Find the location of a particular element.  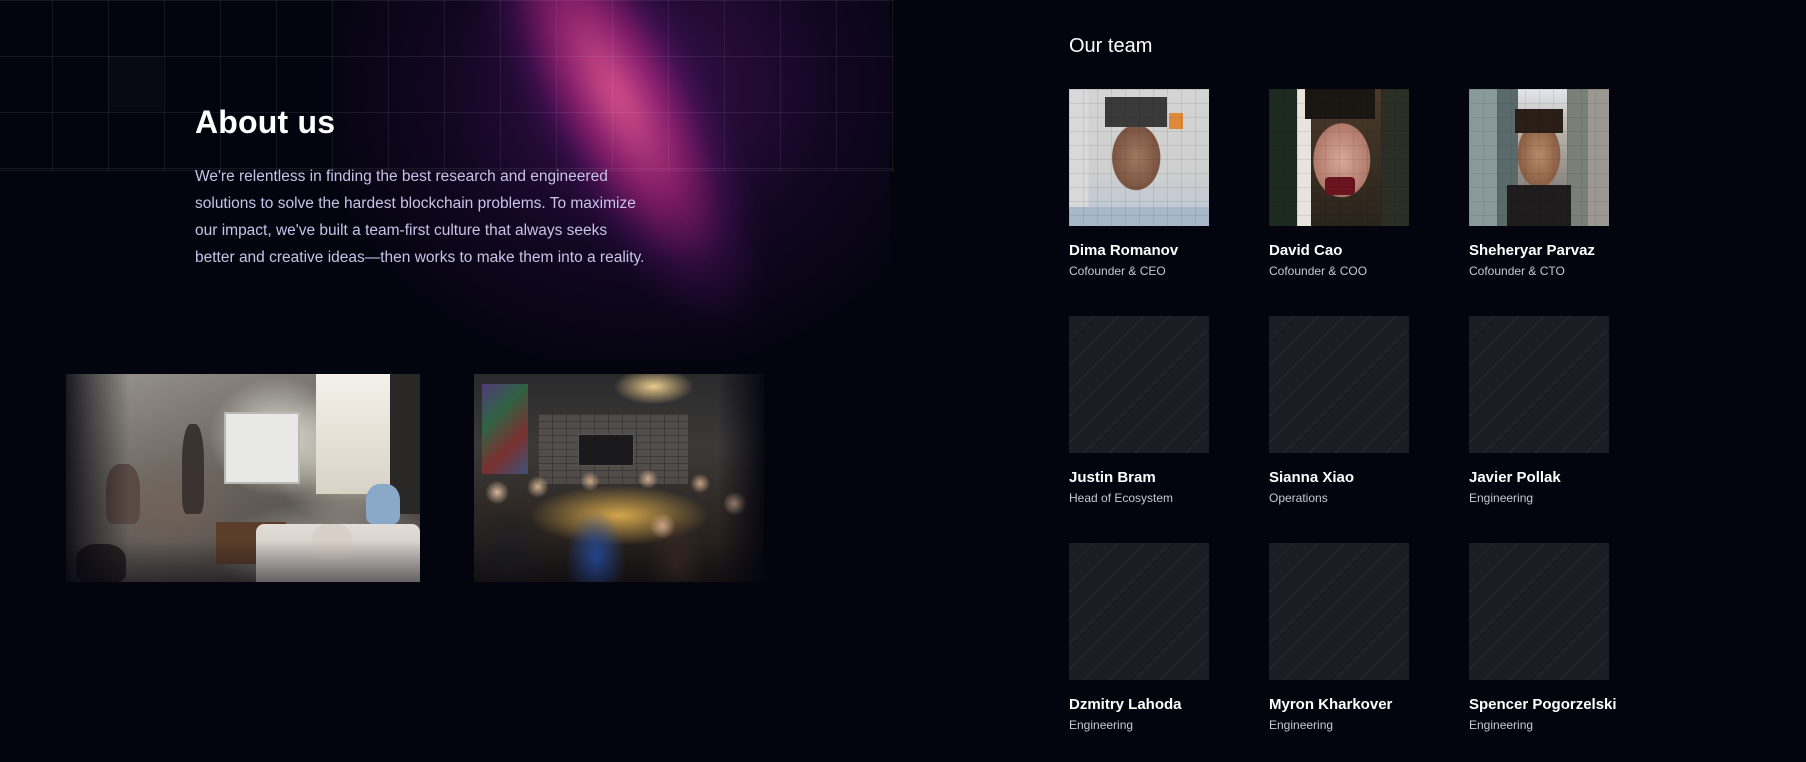

team-member-card: Sianna Xiao Operations is located at coordinates (1359, 411).